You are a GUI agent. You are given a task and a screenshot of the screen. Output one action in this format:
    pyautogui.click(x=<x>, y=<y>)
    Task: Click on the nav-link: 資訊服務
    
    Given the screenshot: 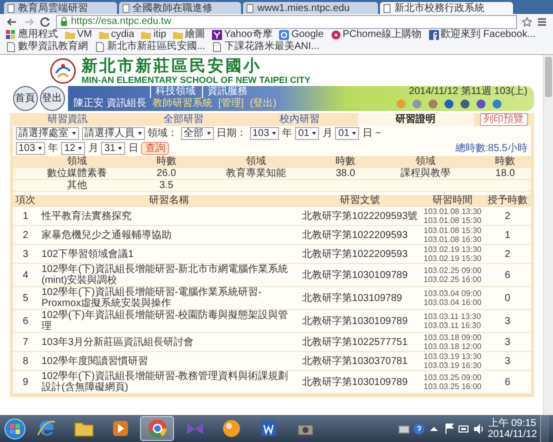 What is the action you would take?
    pyautogui.click(x=225, y=92)
    